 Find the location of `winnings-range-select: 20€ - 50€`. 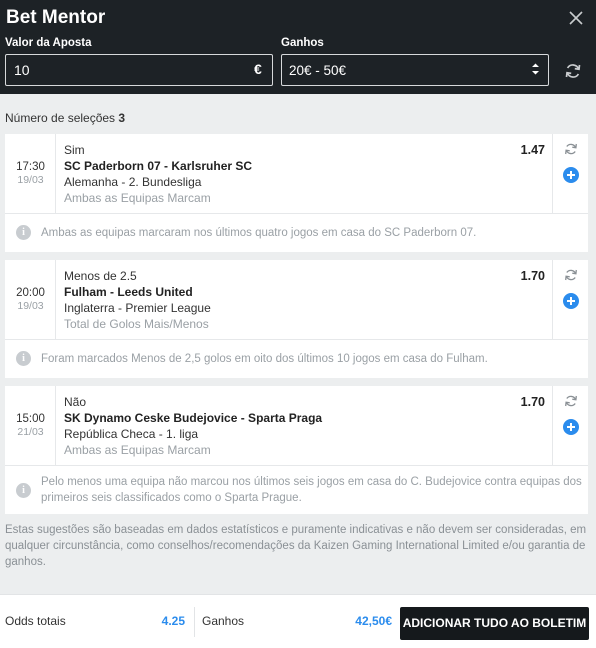

winnings-range-select: 20€ - 50€ is located at coordinates (415, 70).